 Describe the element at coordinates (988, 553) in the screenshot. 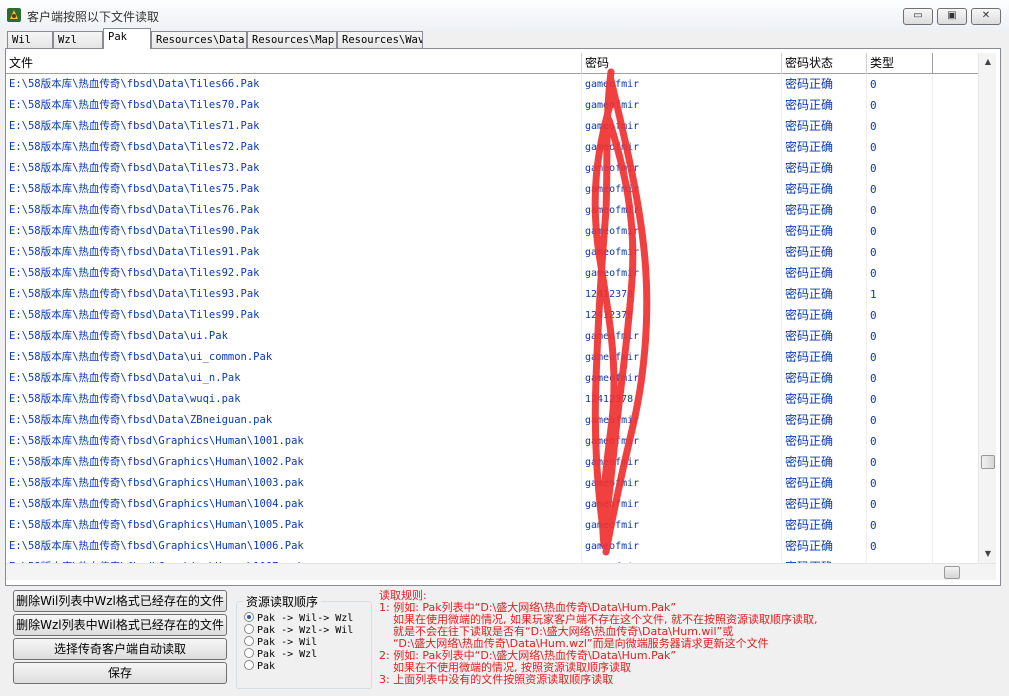

I see `scroll-down-icon: ▼` at that location.